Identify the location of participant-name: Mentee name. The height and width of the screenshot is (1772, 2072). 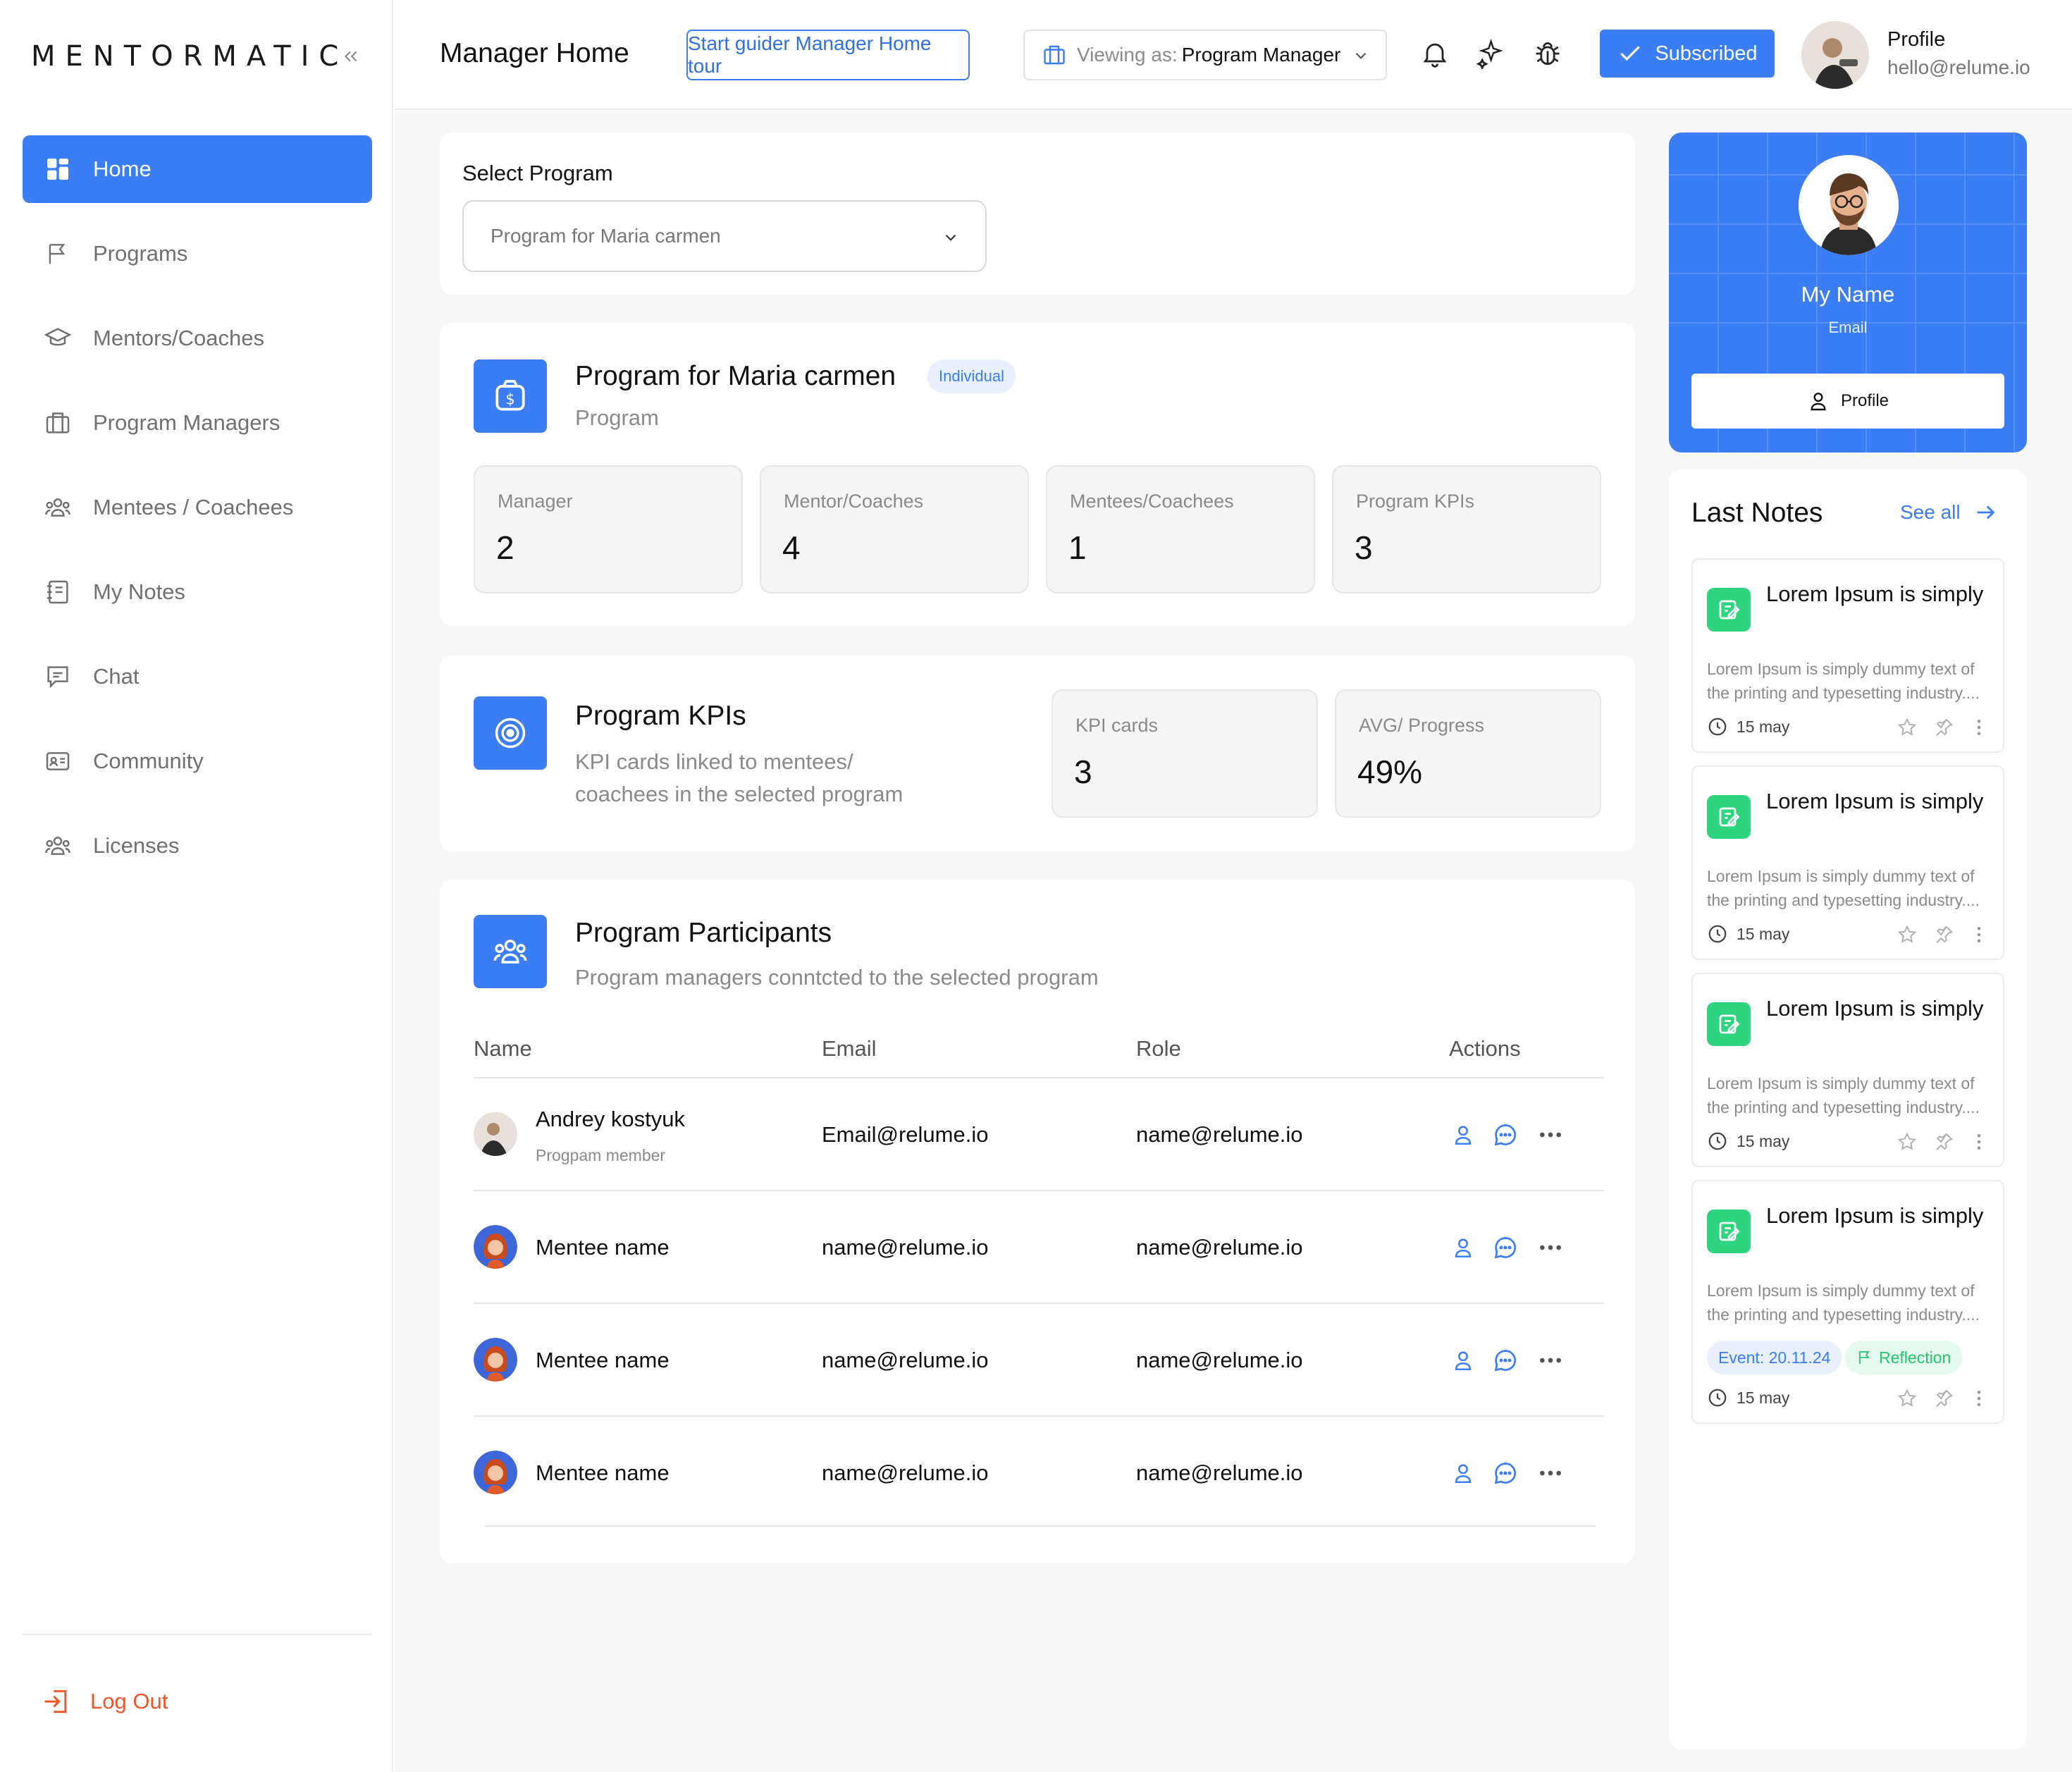
(603, 1472).